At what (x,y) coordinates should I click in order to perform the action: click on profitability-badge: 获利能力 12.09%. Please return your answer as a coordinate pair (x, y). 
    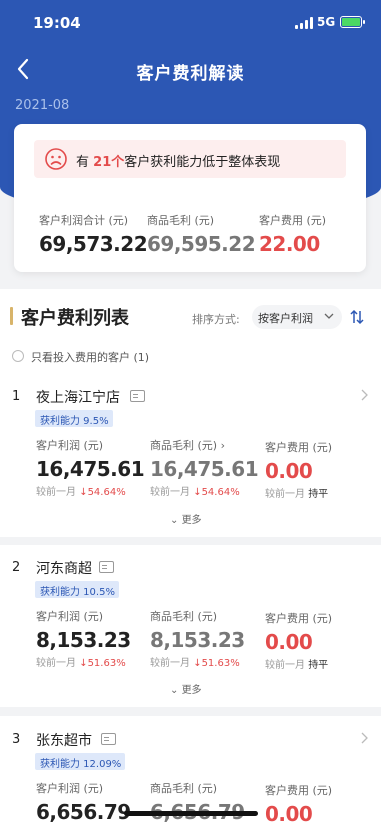
    Looking at the image, I should click on (80, 761).